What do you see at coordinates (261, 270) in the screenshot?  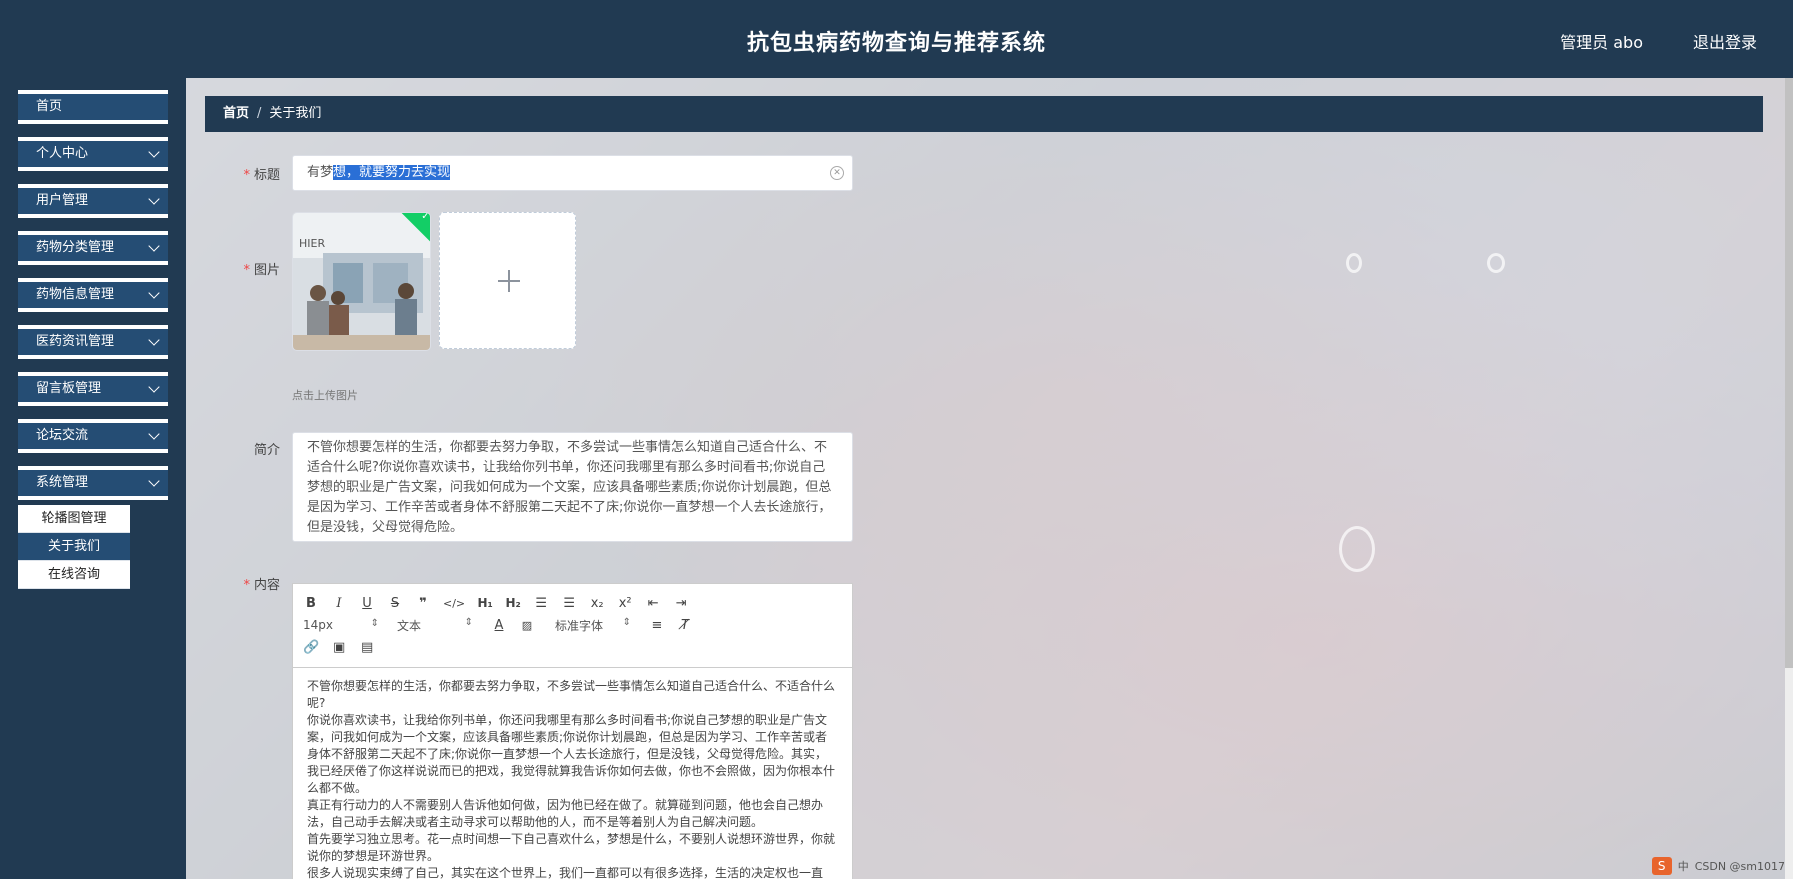 I see `image-label: * 图片` at bounding box center [261, 270].